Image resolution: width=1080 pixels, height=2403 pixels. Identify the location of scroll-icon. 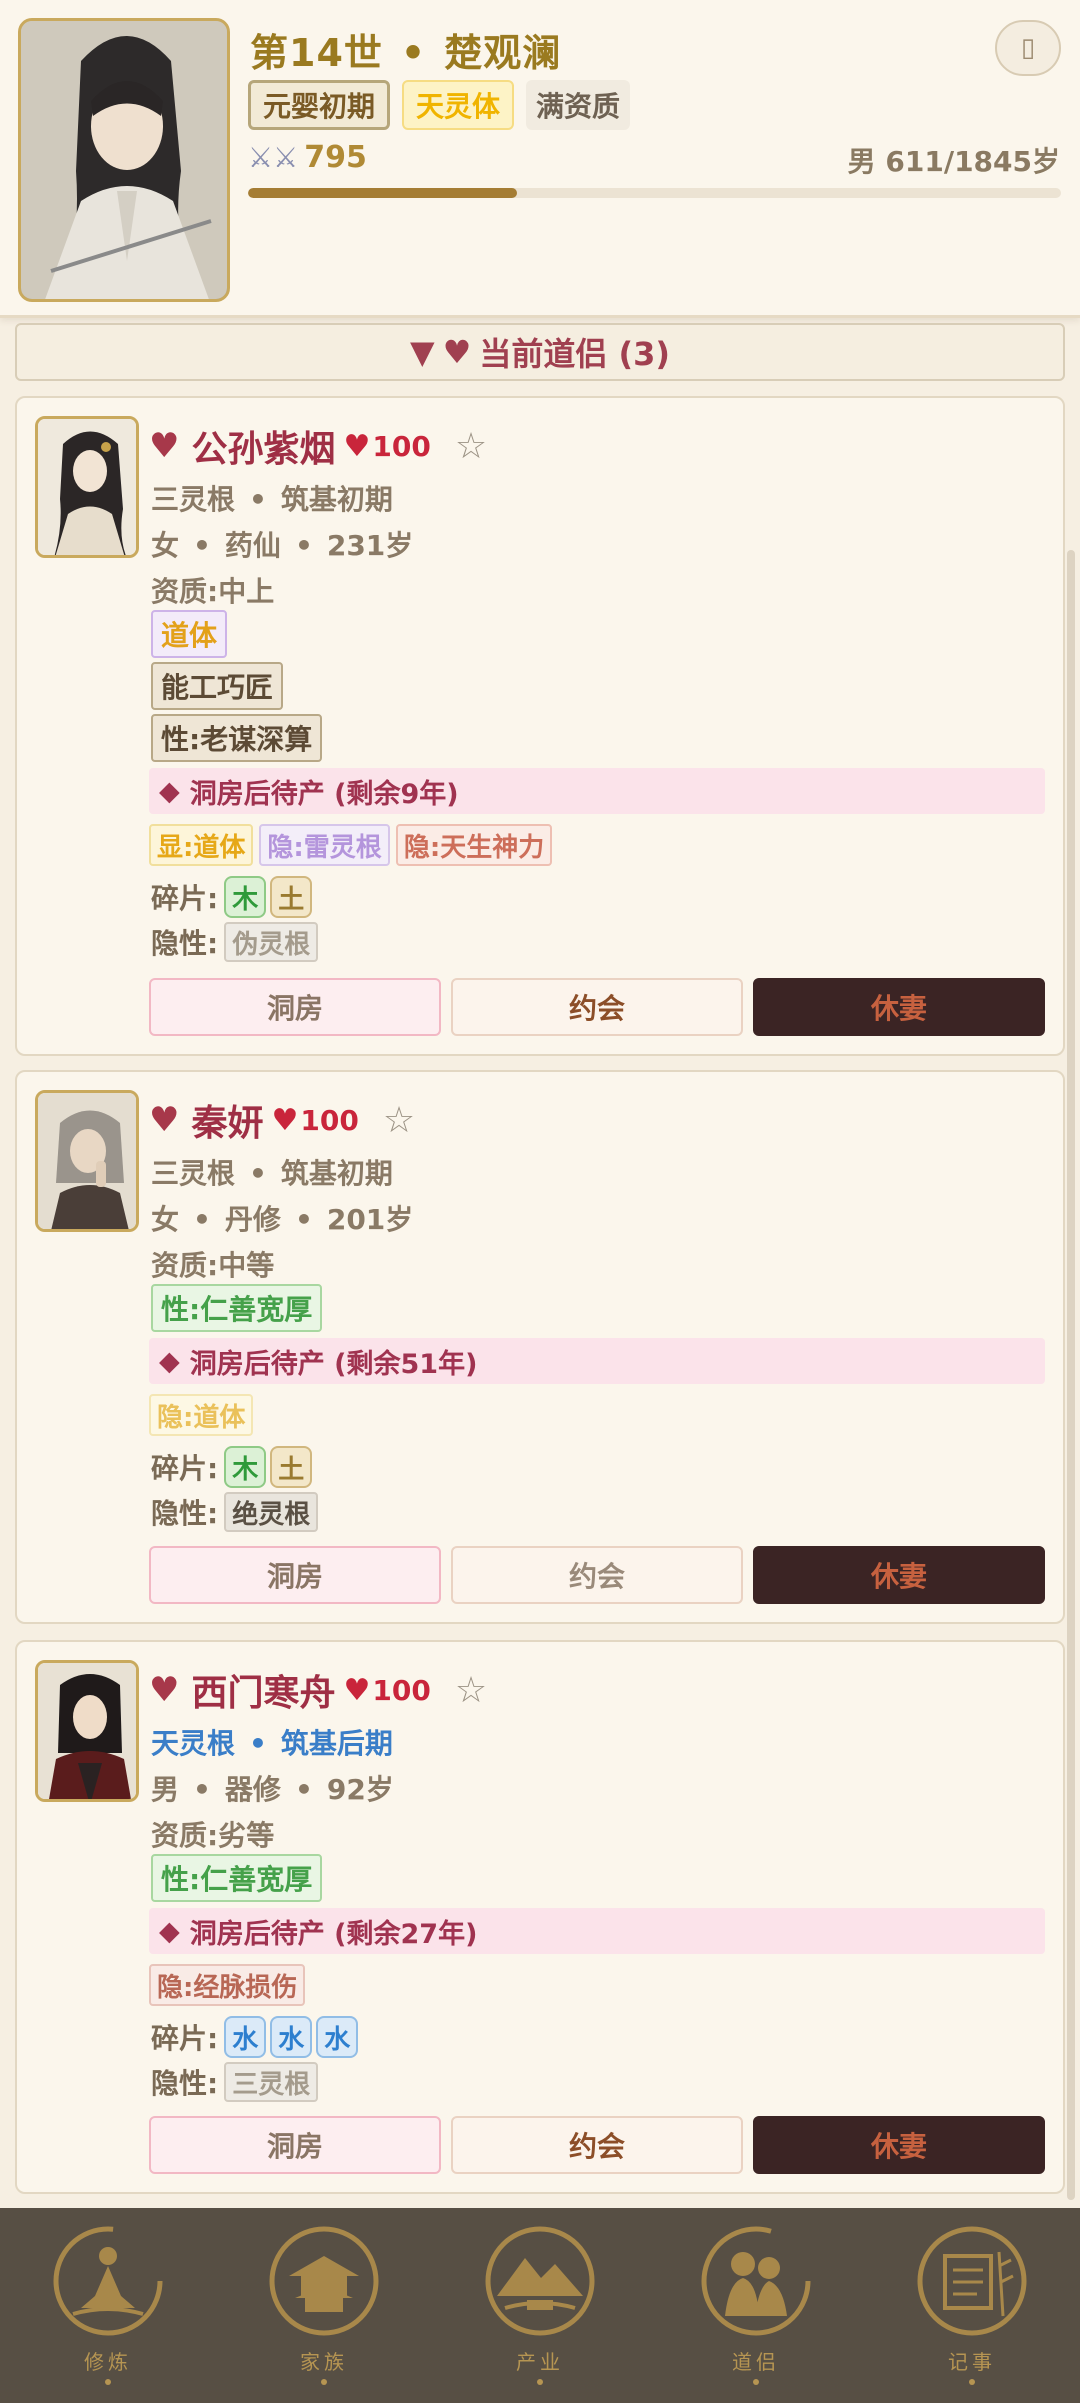
(972, 2281).